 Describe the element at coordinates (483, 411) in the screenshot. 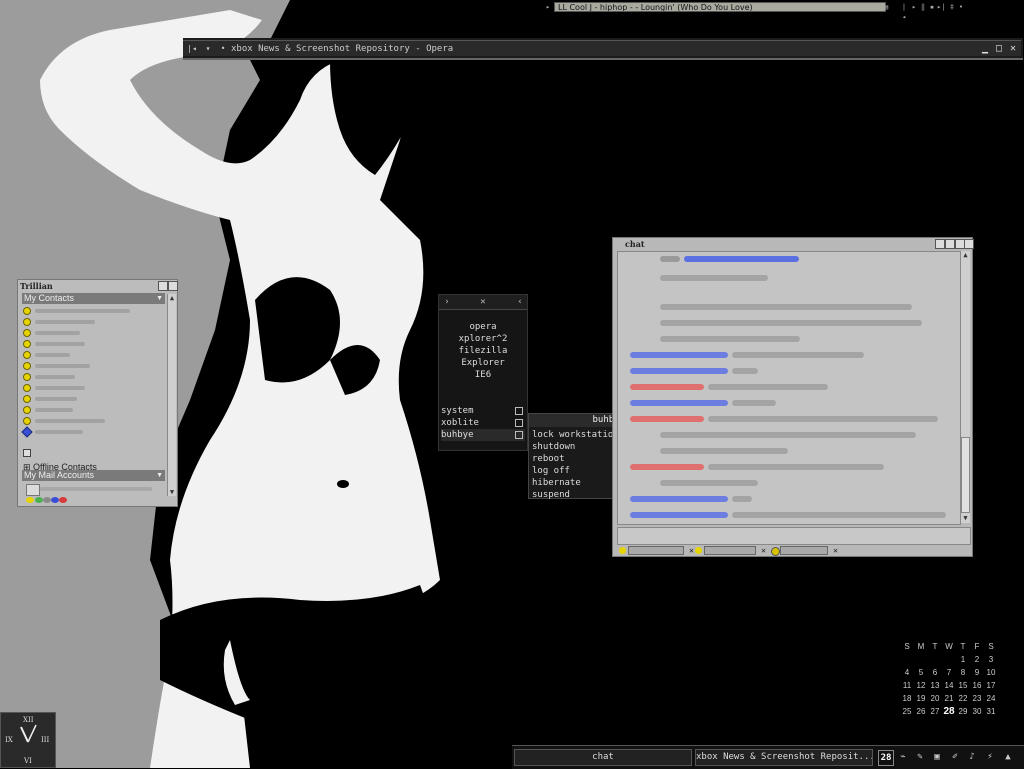

I see `menu-item-system: system` at that location.